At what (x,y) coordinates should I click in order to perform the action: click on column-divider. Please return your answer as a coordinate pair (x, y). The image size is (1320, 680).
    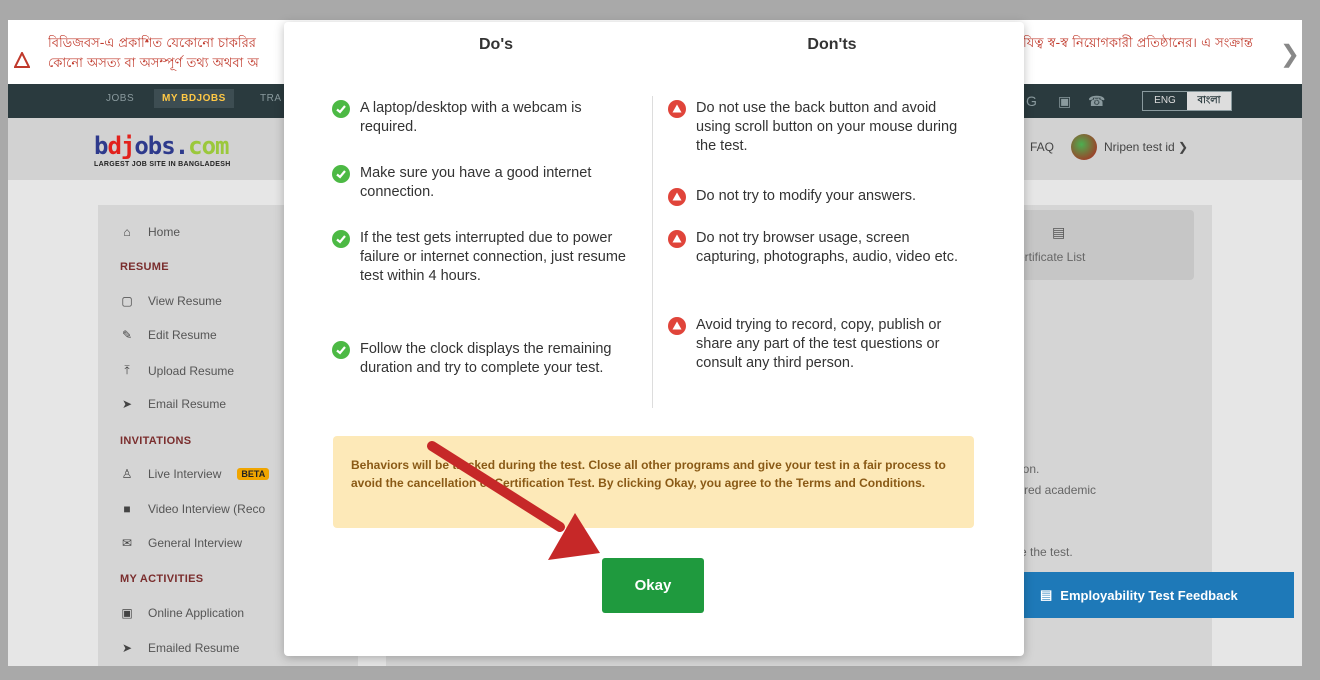
    Looking at the image, I should click on (652, 252).